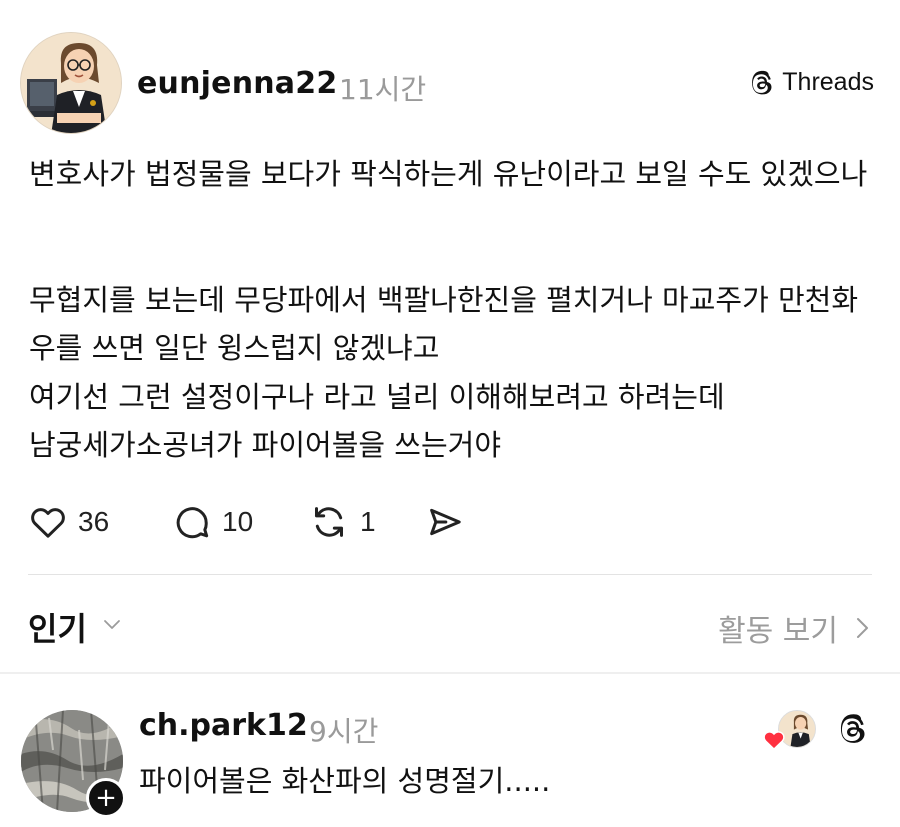 The height and width of the screenshot is (827, 900). Describe the element at coordinates (450, 626) in the screenshot. I see `replies-sort-row: 인기 활동 보기` at that location.